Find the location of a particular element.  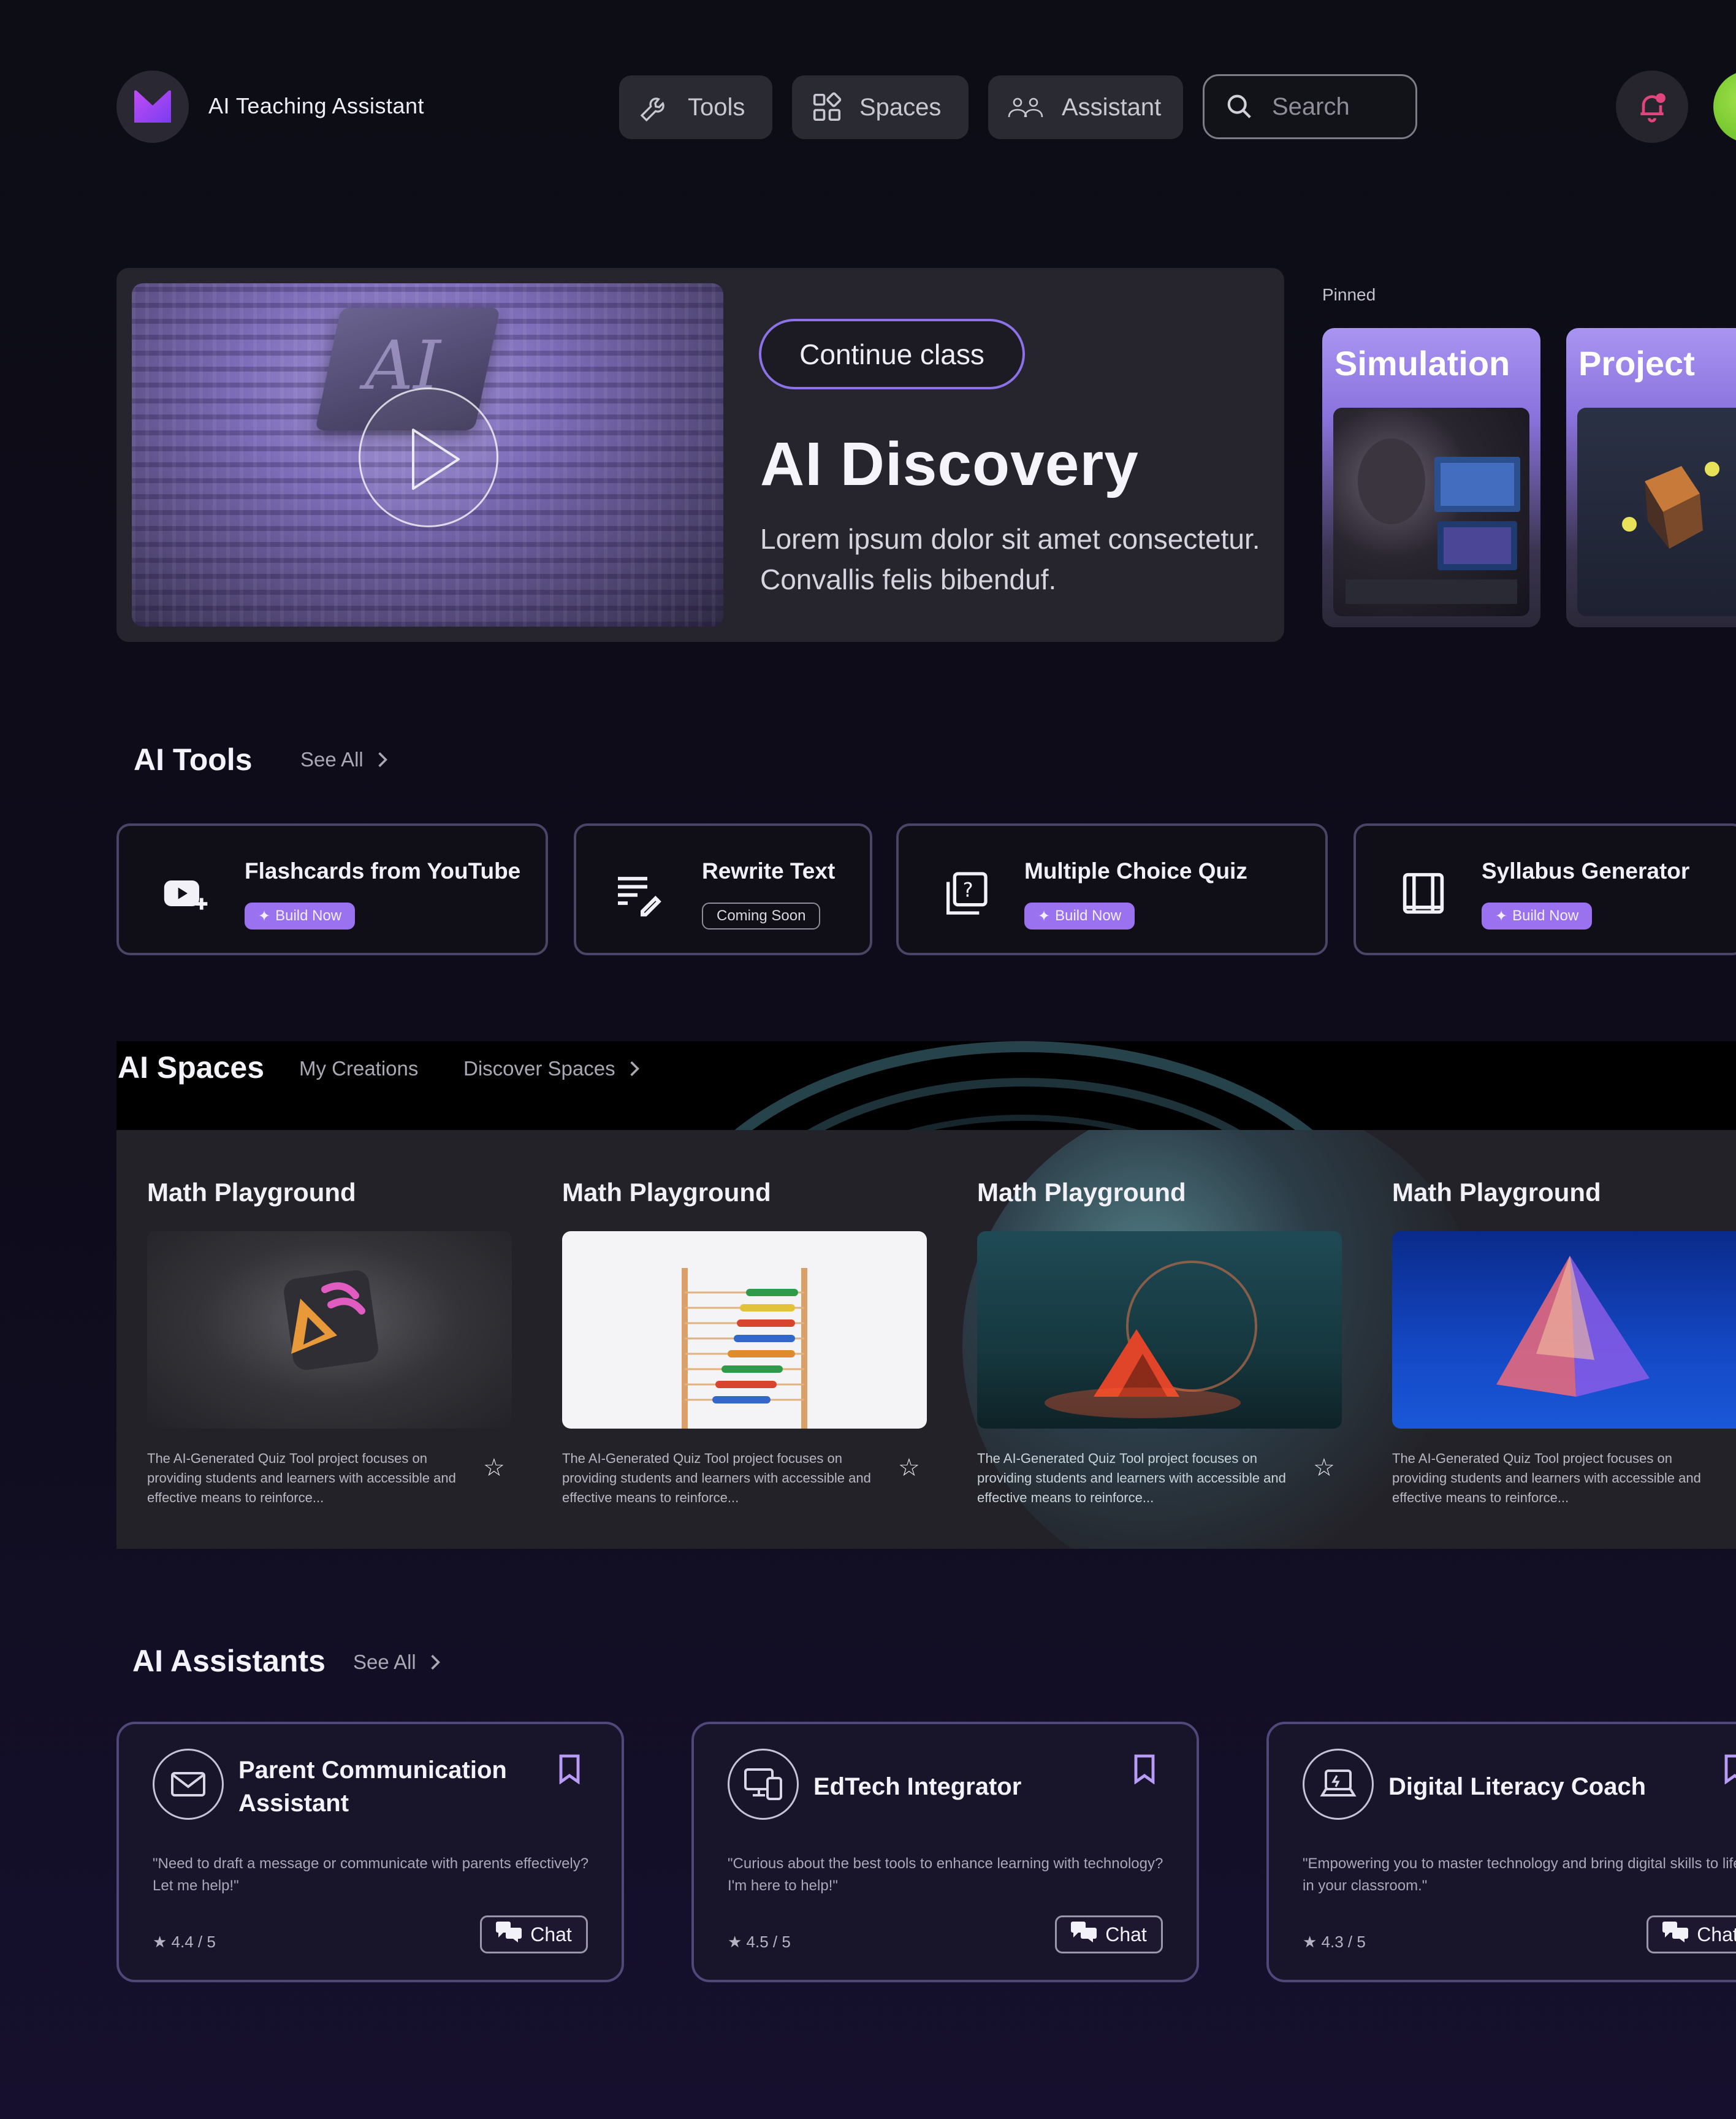

grid-icon is located at coordinates (827, 106).